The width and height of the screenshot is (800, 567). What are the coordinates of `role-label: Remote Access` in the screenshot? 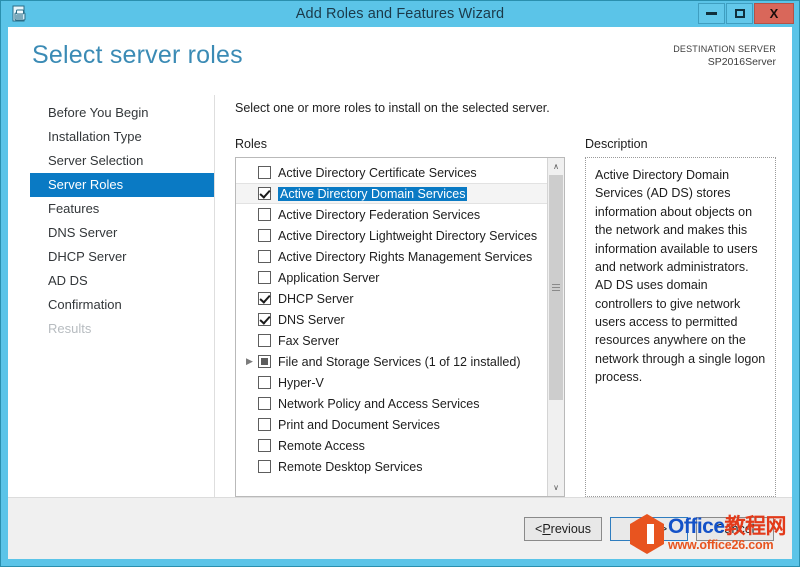 It's located at (321, 445).